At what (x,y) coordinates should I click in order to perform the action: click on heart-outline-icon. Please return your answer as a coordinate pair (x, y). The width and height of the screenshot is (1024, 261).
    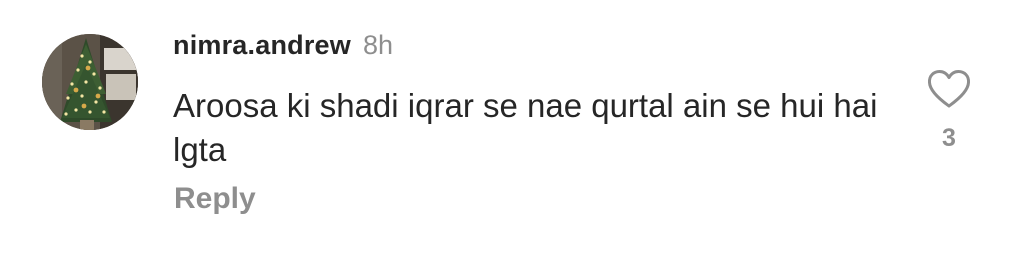
    Looking at the image, I should click on (949, 89).